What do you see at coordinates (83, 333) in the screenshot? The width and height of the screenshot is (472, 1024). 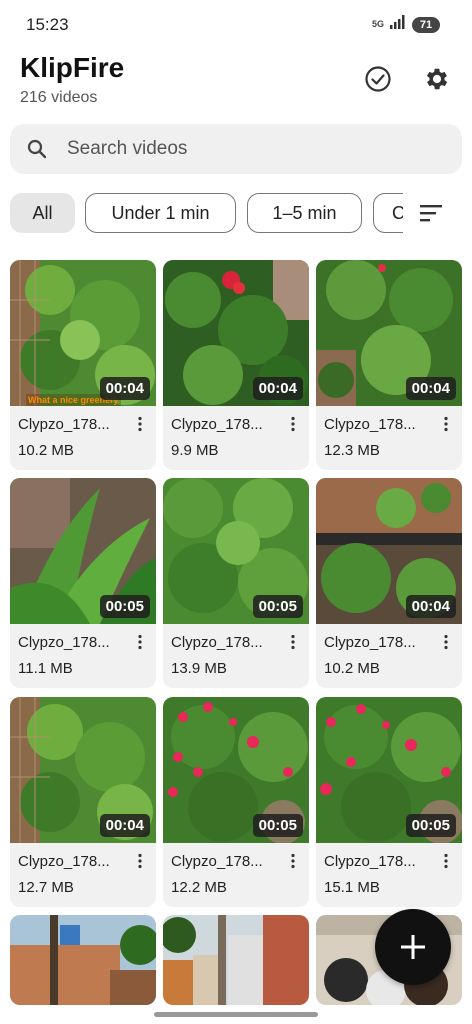 I see `video-thumbnail: What a nice greenery 00:04` at bounding box center [83, 333].